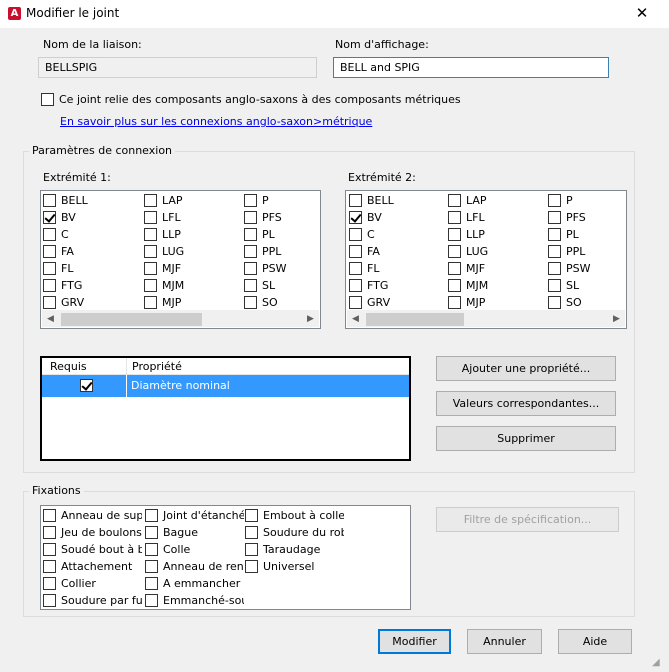  What do you see at coordinates (194, 566) in the screenshot?
I see `checklist-item: Anneau de renfort` at bounding box center [194, 566].